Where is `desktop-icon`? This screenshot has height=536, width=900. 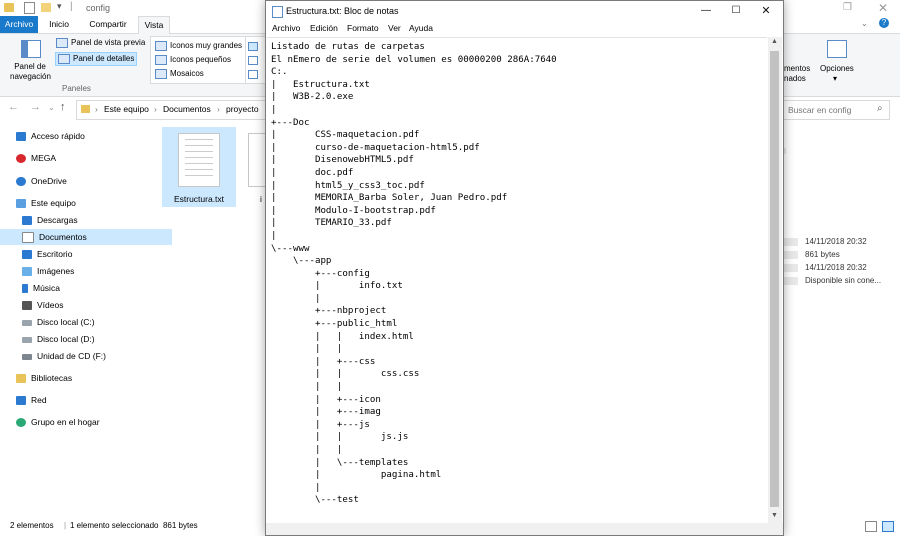 desktop-icon is located at coordinates (27, 255).